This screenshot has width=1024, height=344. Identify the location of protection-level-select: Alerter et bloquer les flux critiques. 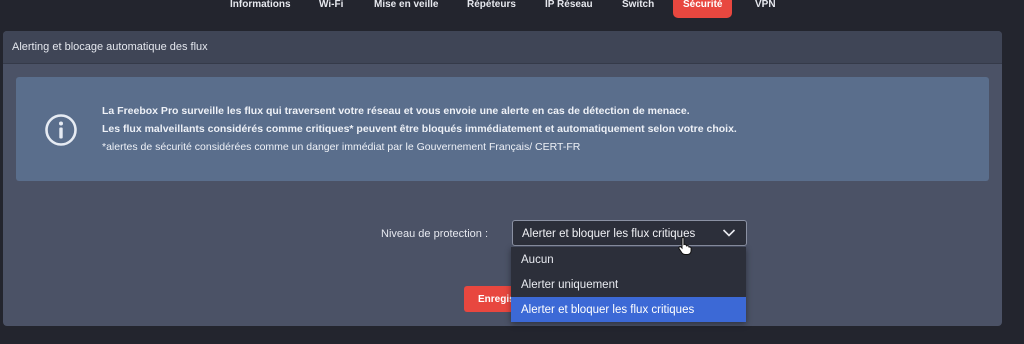
(629, 233).